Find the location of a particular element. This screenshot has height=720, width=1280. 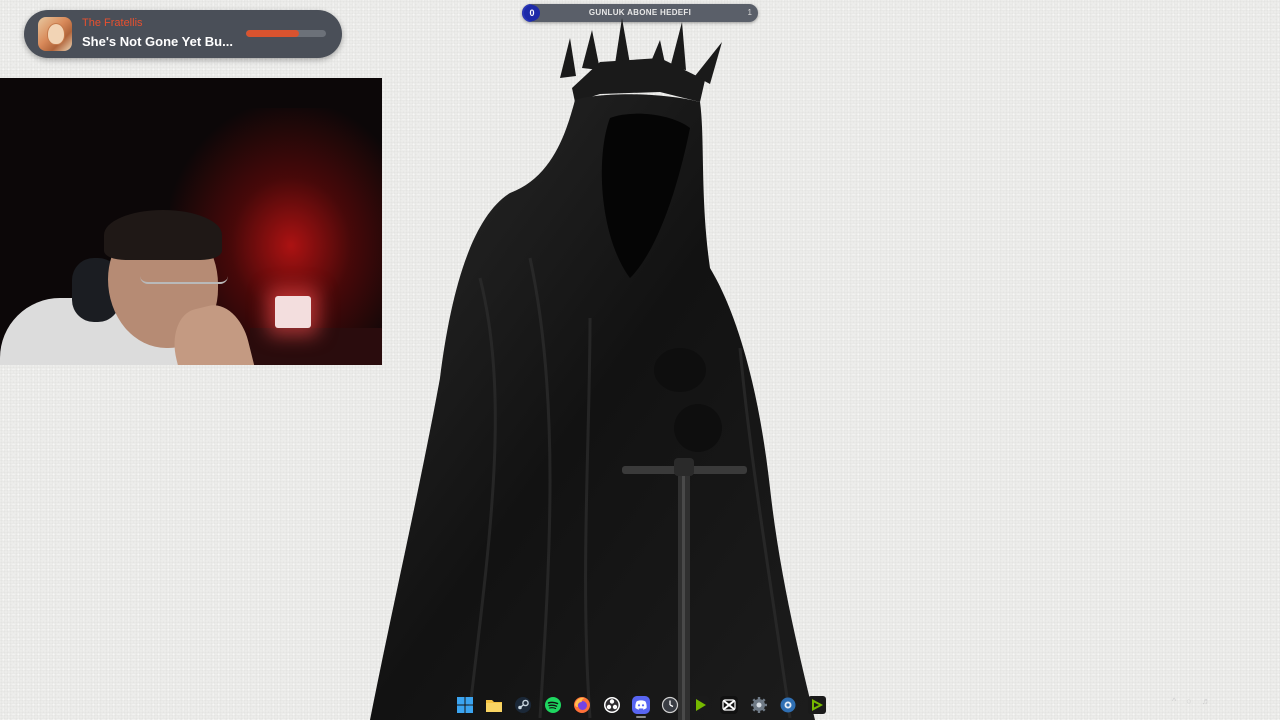

capcut-icon is located at coordinates (729, 705).